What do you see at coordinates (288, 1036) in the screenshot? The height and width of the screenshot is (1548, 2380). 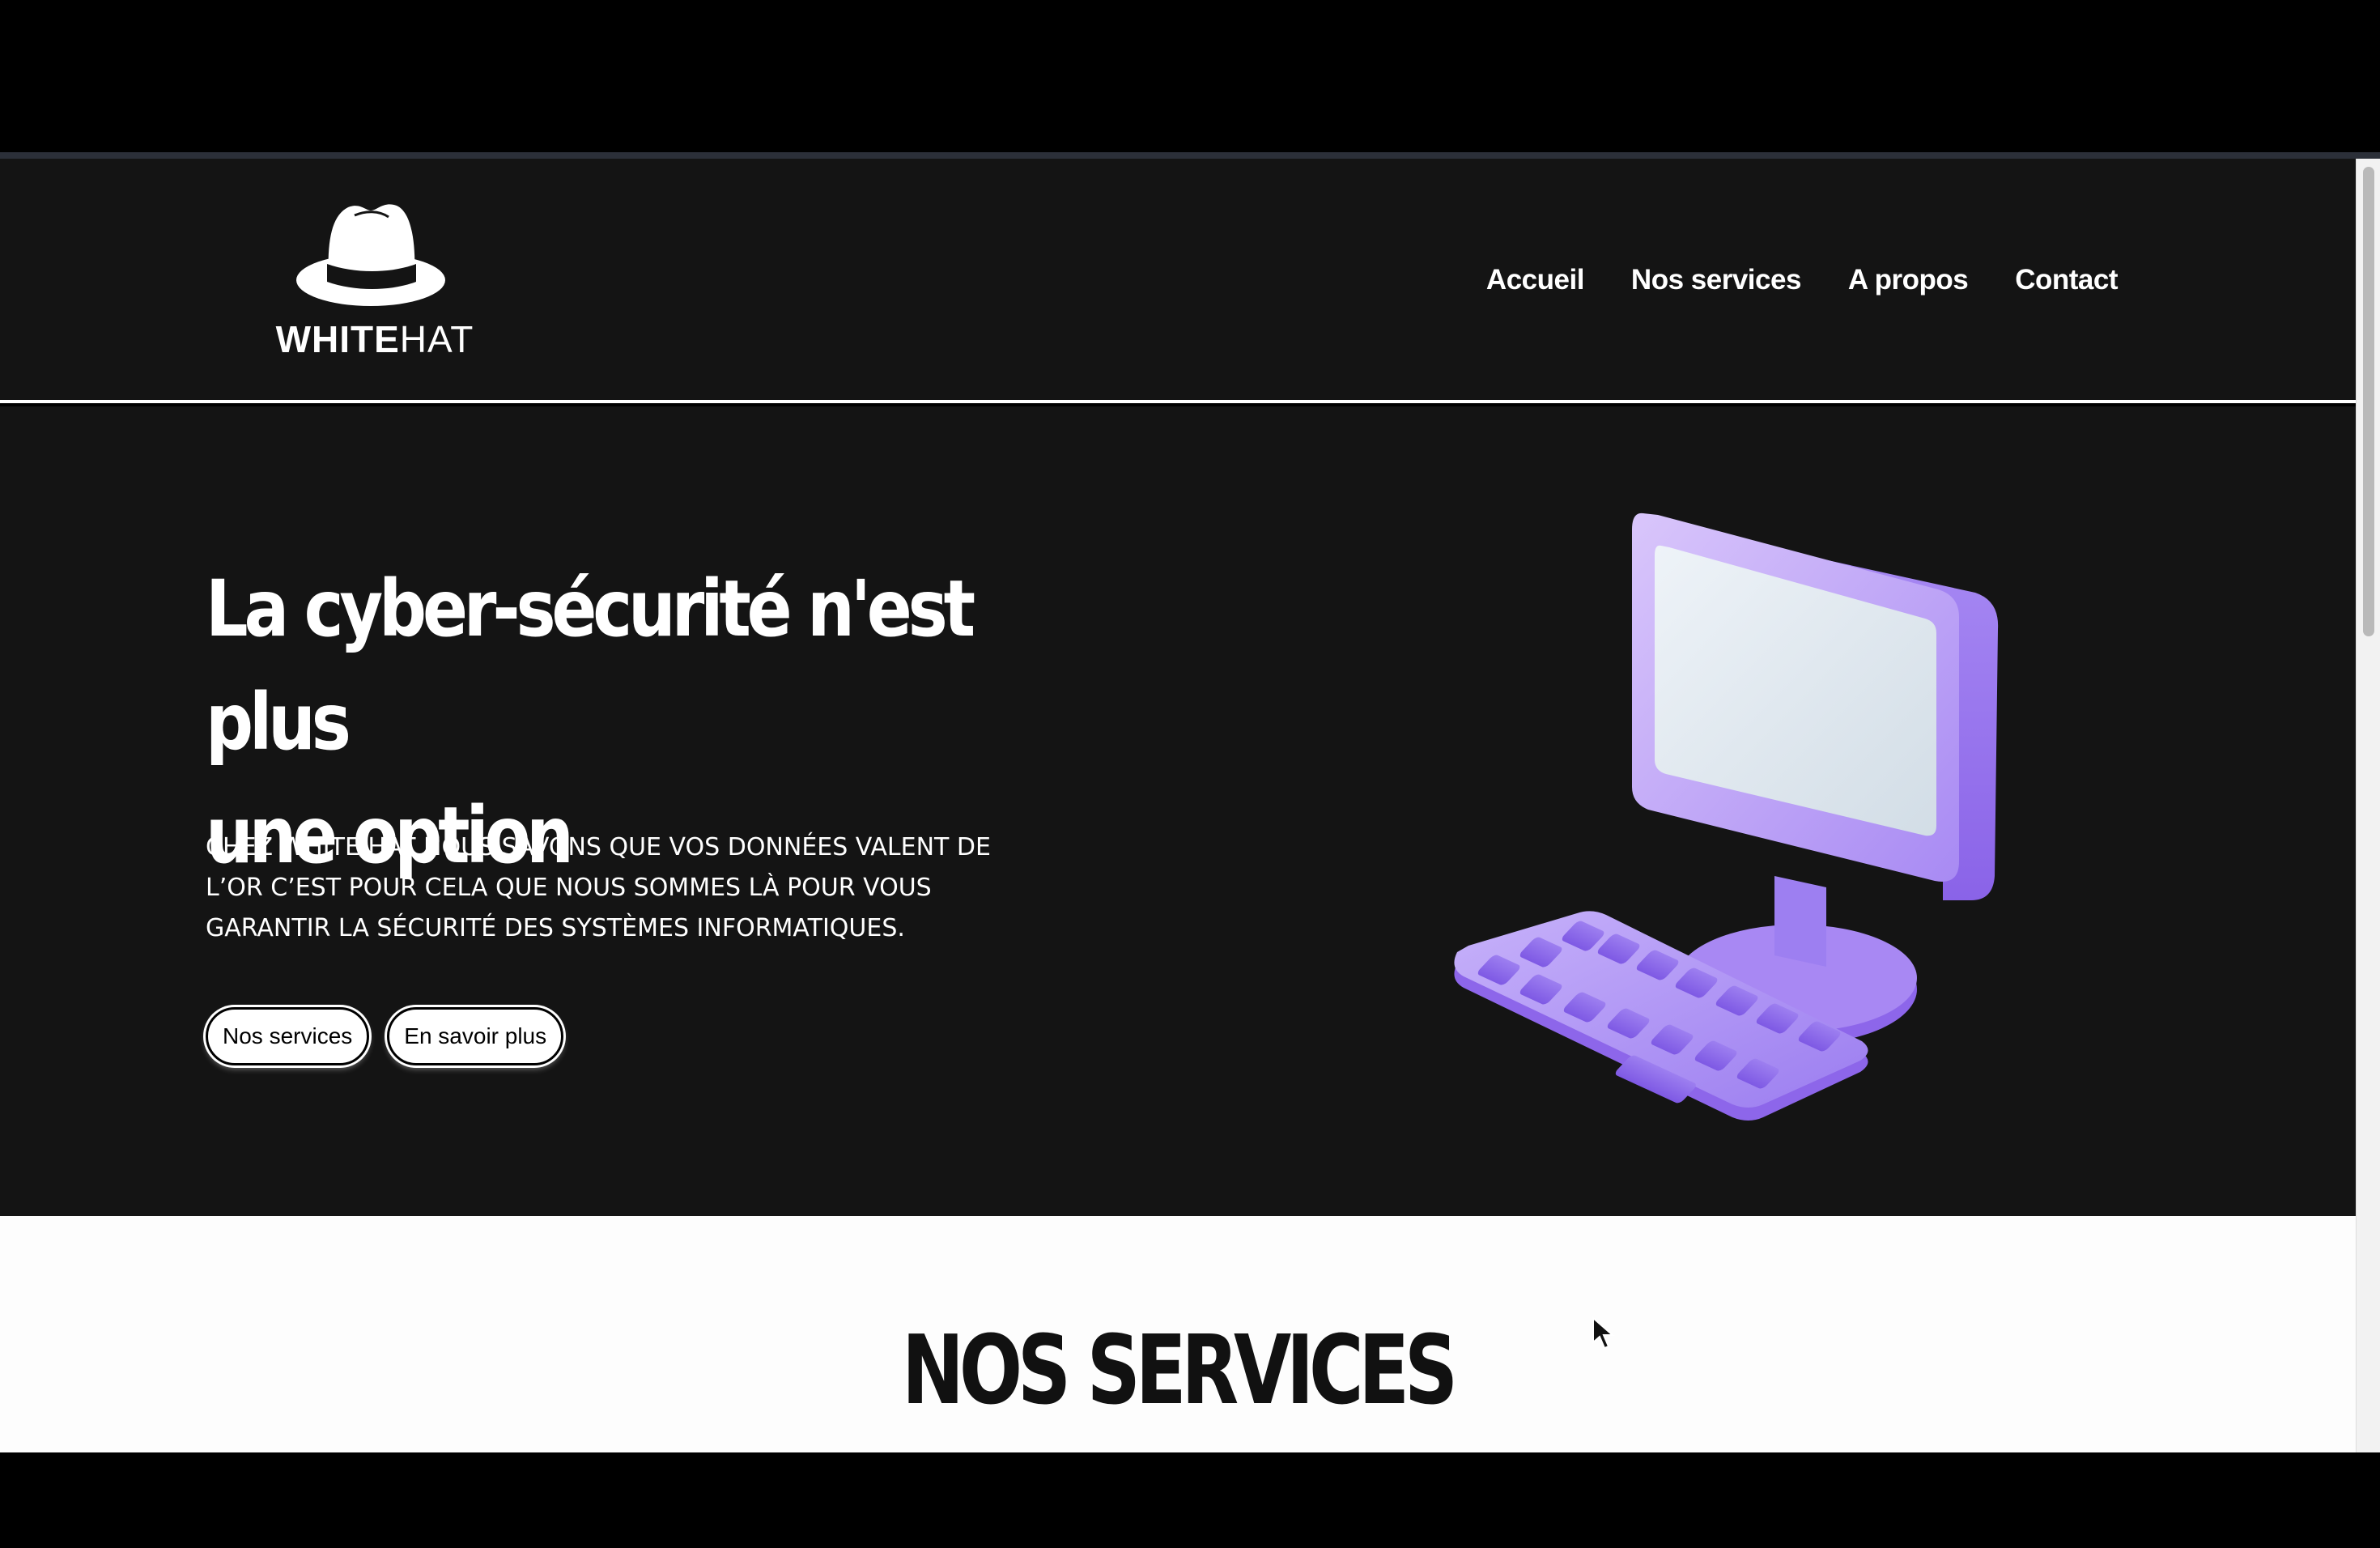 I see `nos-services-button: Nos services` at bounding box center [288, 1036].